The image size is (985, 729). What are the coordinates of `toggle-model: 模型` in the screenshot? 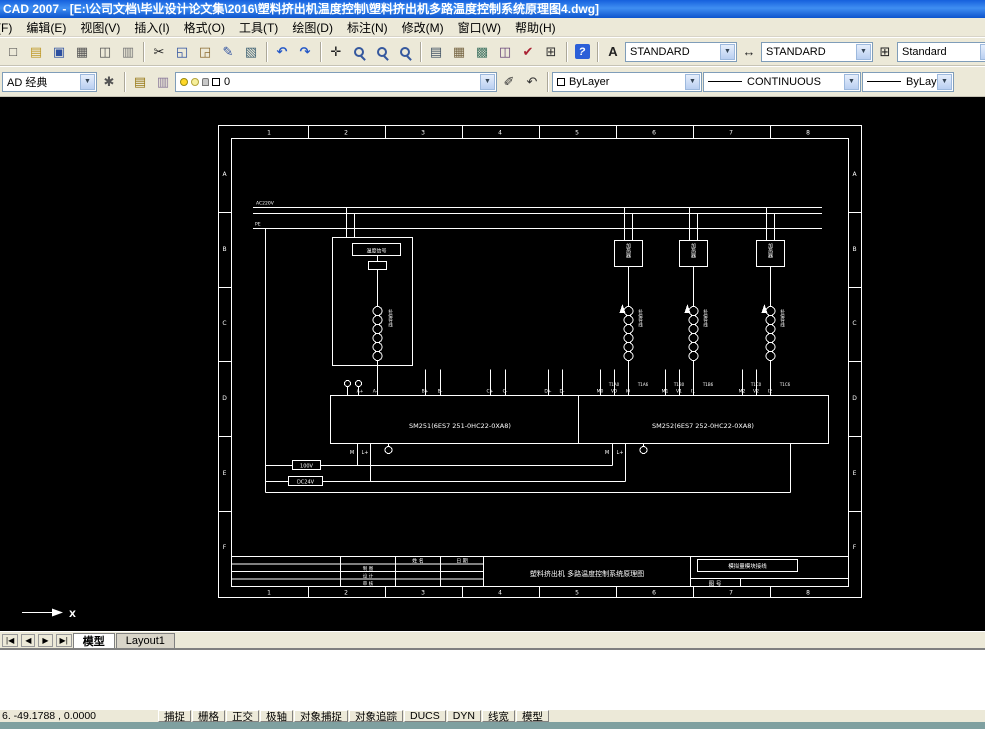 It's located at (532, 716).